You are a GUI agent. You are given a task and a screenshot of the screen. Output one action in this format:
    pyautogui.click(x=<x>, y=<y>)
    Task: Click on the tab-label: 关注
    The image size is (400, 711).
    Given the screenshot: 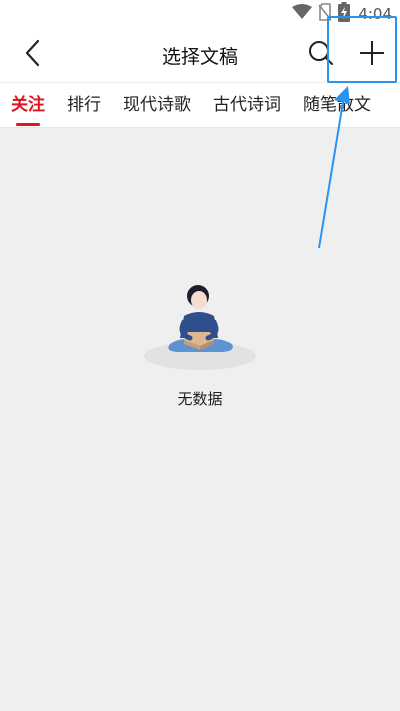 What is the action you would take?
    pyautogui.click(x=28, y=105)
    